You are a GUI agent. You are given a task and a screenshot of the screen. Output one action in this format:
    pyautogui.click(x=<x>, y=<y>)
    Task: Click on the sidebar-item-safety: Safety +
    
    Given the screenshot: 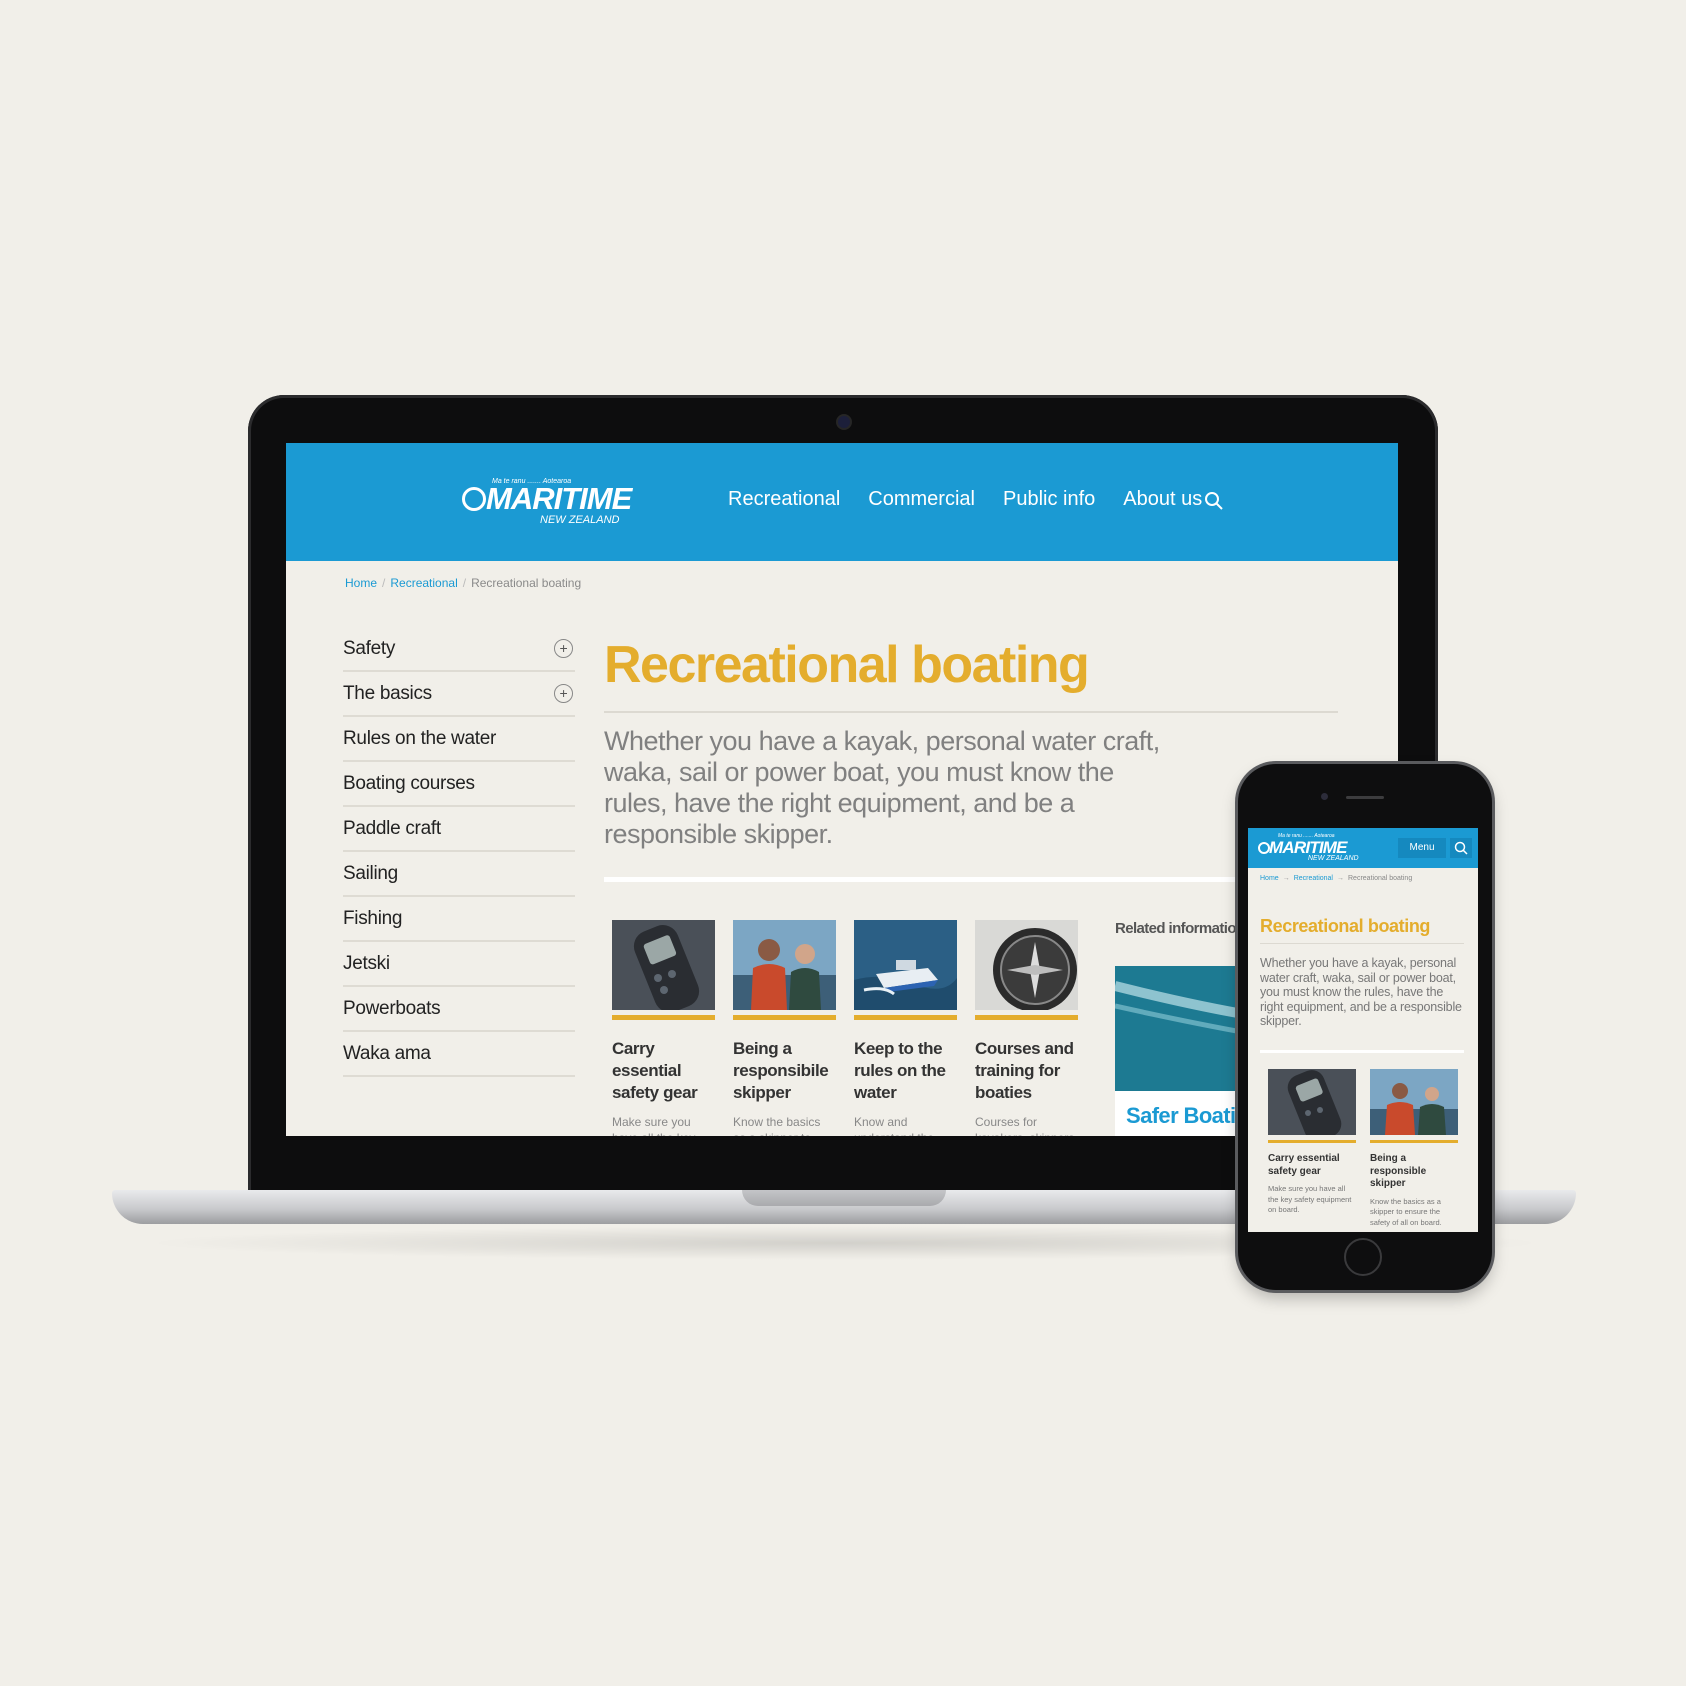 What is the action you would take?
    pyautogui.click(x=459, y=649)
    